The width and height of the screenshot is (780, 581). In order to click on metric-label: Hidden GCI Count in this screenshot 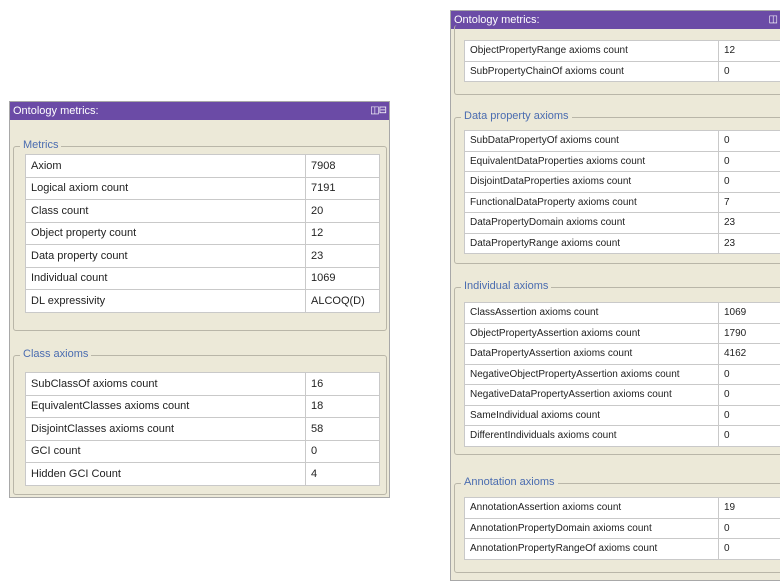, I will do `click(165, 474)`.